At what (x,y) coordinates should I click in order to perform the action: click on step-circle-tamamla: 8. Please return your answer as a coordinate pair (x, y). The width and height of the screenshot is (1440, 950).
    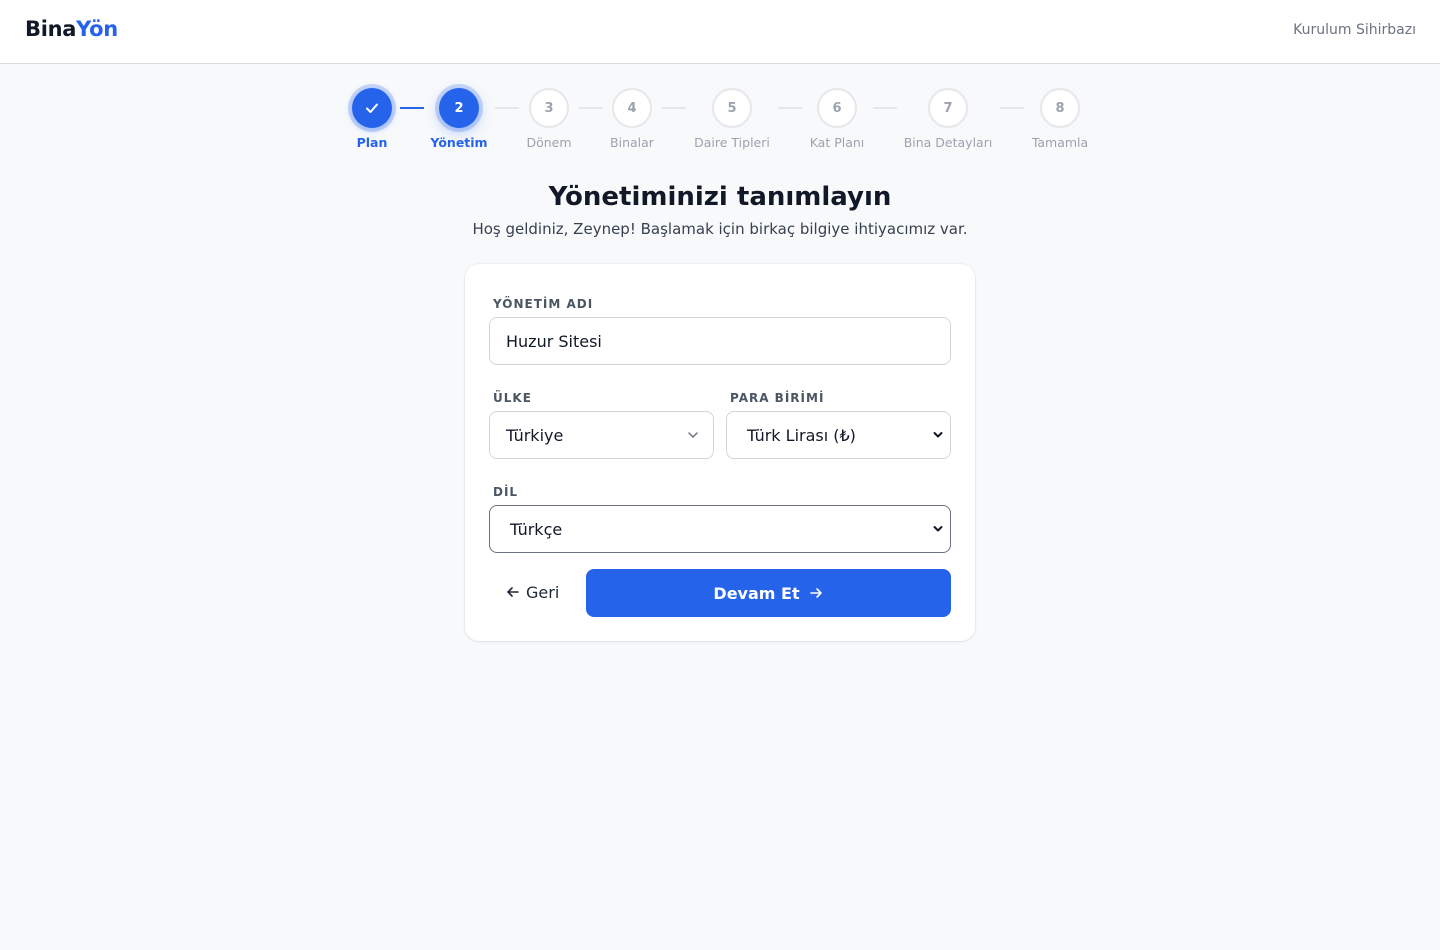
    Looking at the image, I should click on (1060, 108).